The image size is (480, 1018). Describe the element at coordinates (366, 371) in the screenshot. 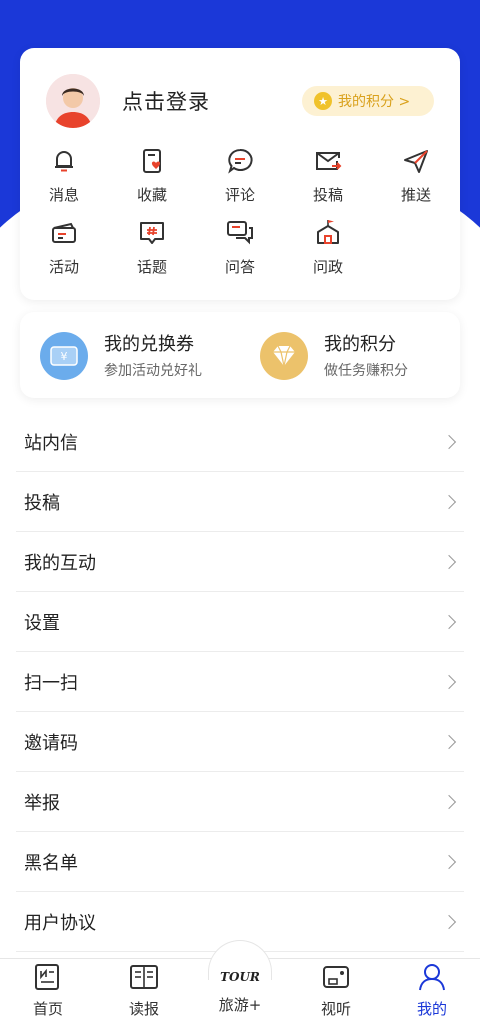

I see `points-subtitle: 做任务赚积分` at that location.